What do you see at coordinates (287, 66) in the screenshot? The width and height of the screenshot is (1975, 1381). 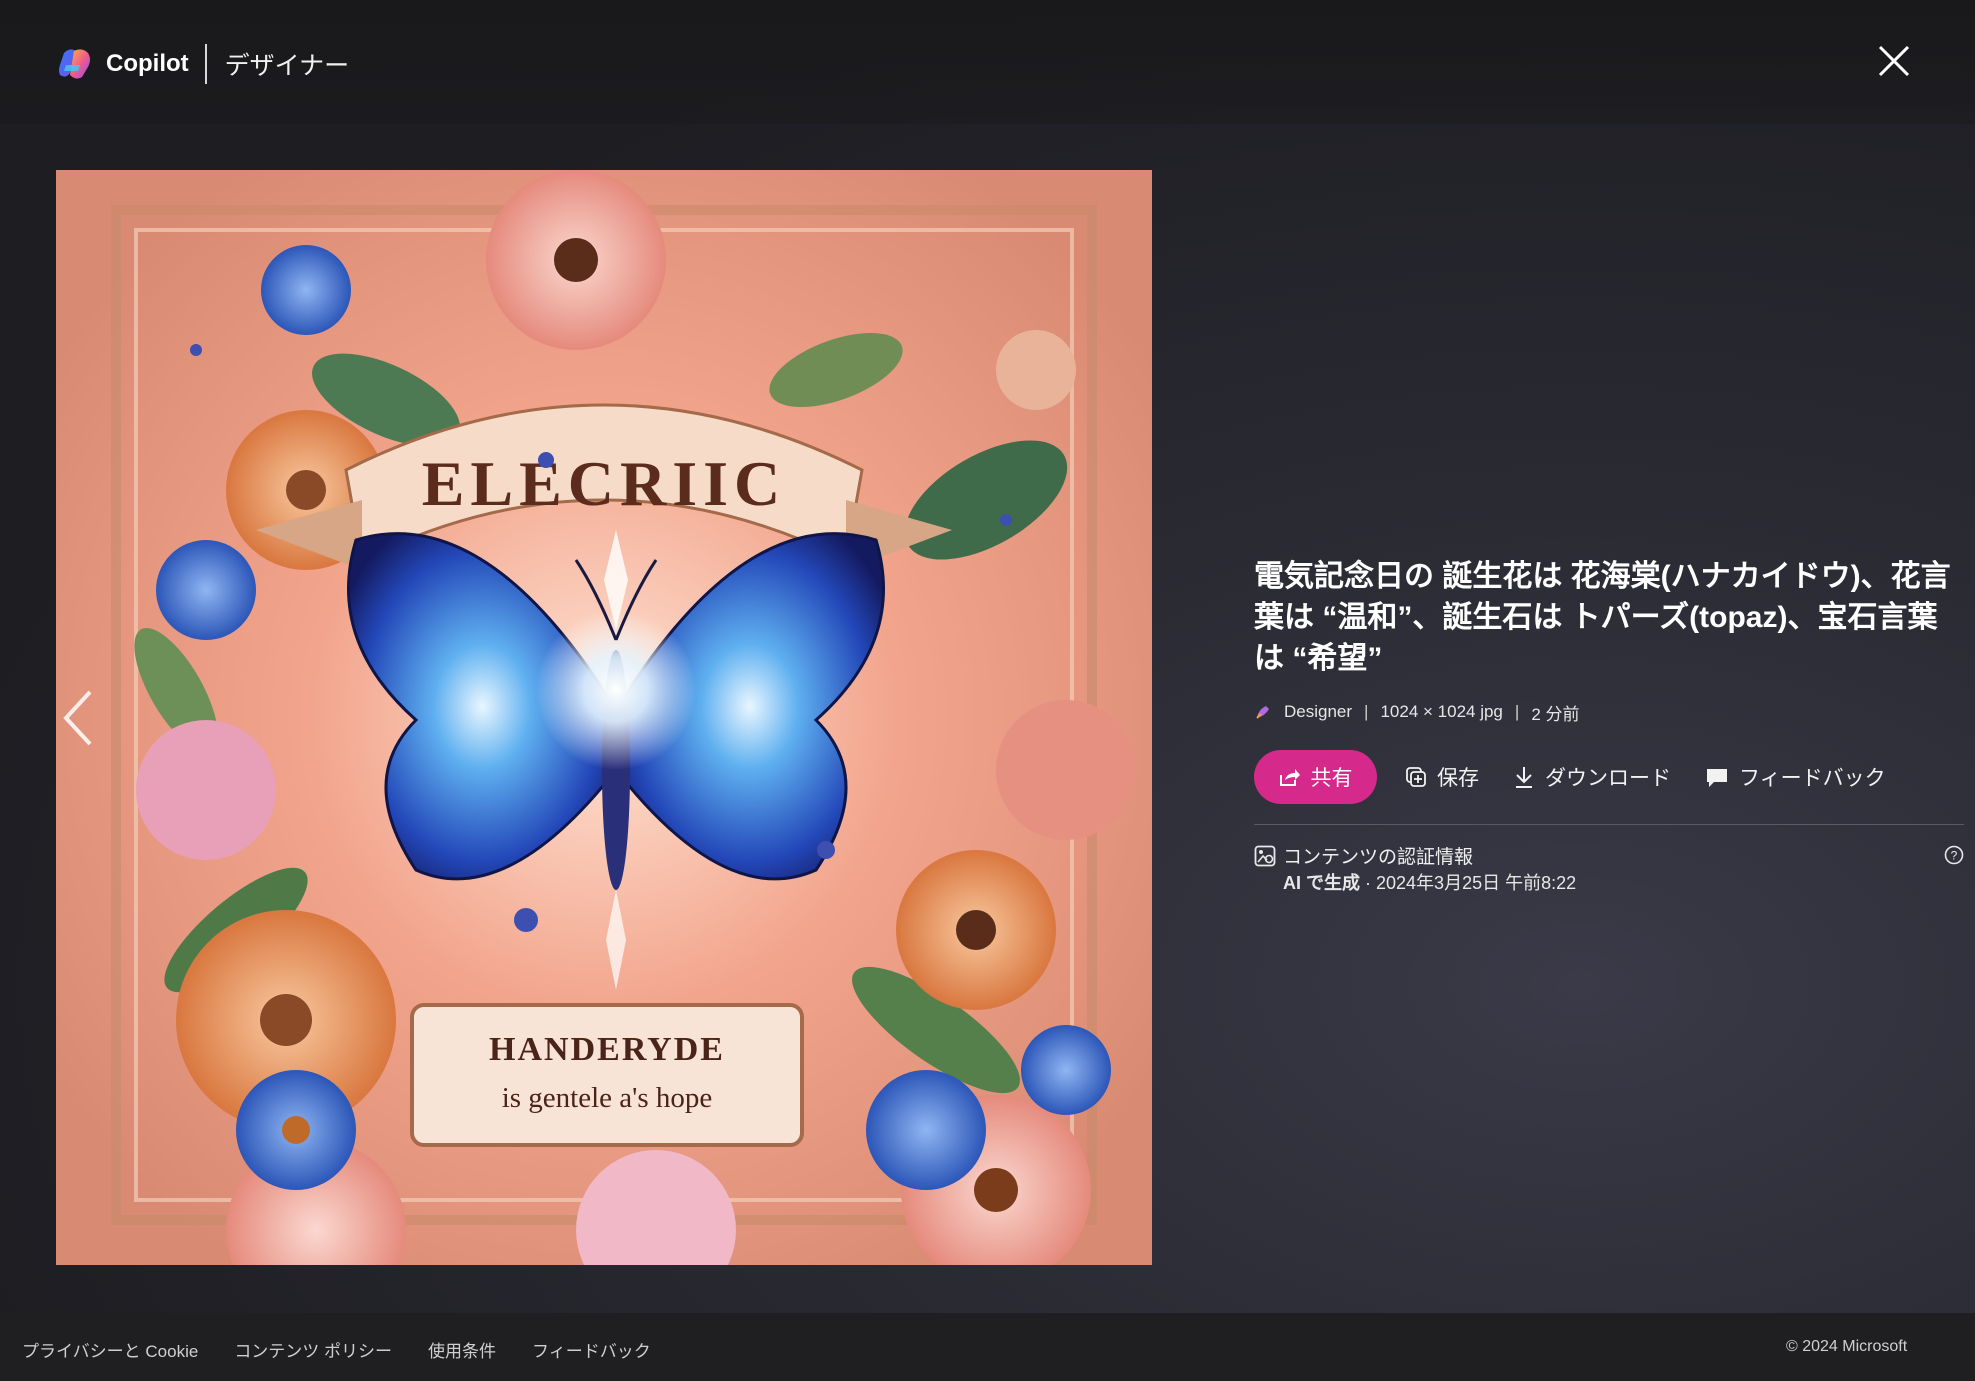 I see `product-name: デザイナー` at bounding box center [287, 66].